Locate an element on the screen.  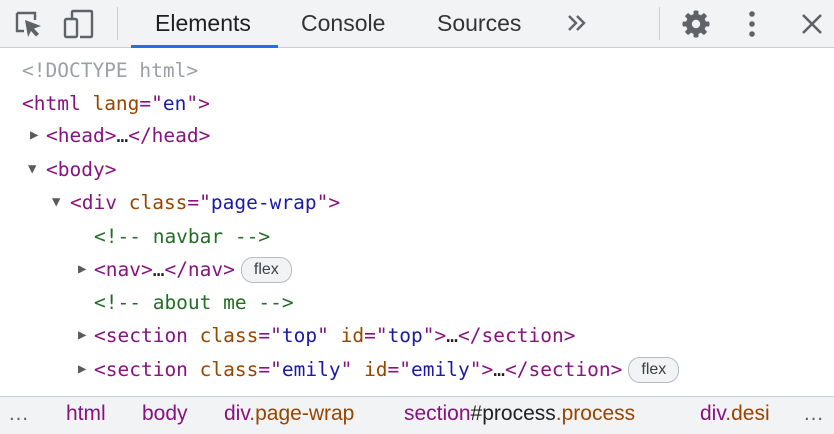
doctype-text: <!DOCTYPE html> is located at coordinates (110, 70).